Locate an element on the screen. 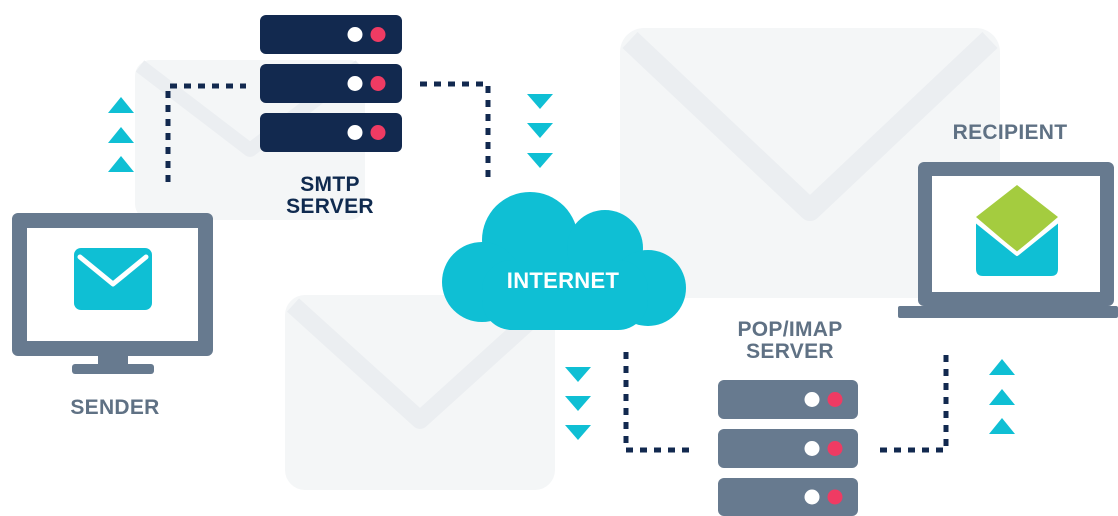  pop-imap-server-icon is located at coordinates (788, 448).